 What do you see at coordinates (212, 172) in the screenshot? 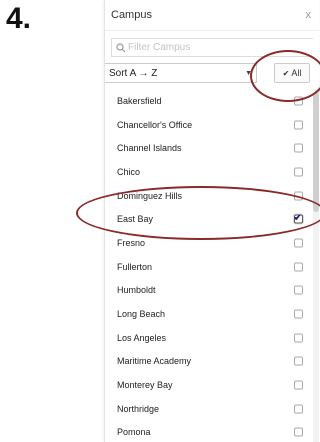
I see `list-item: Chico` at bounding box center [212, 172].